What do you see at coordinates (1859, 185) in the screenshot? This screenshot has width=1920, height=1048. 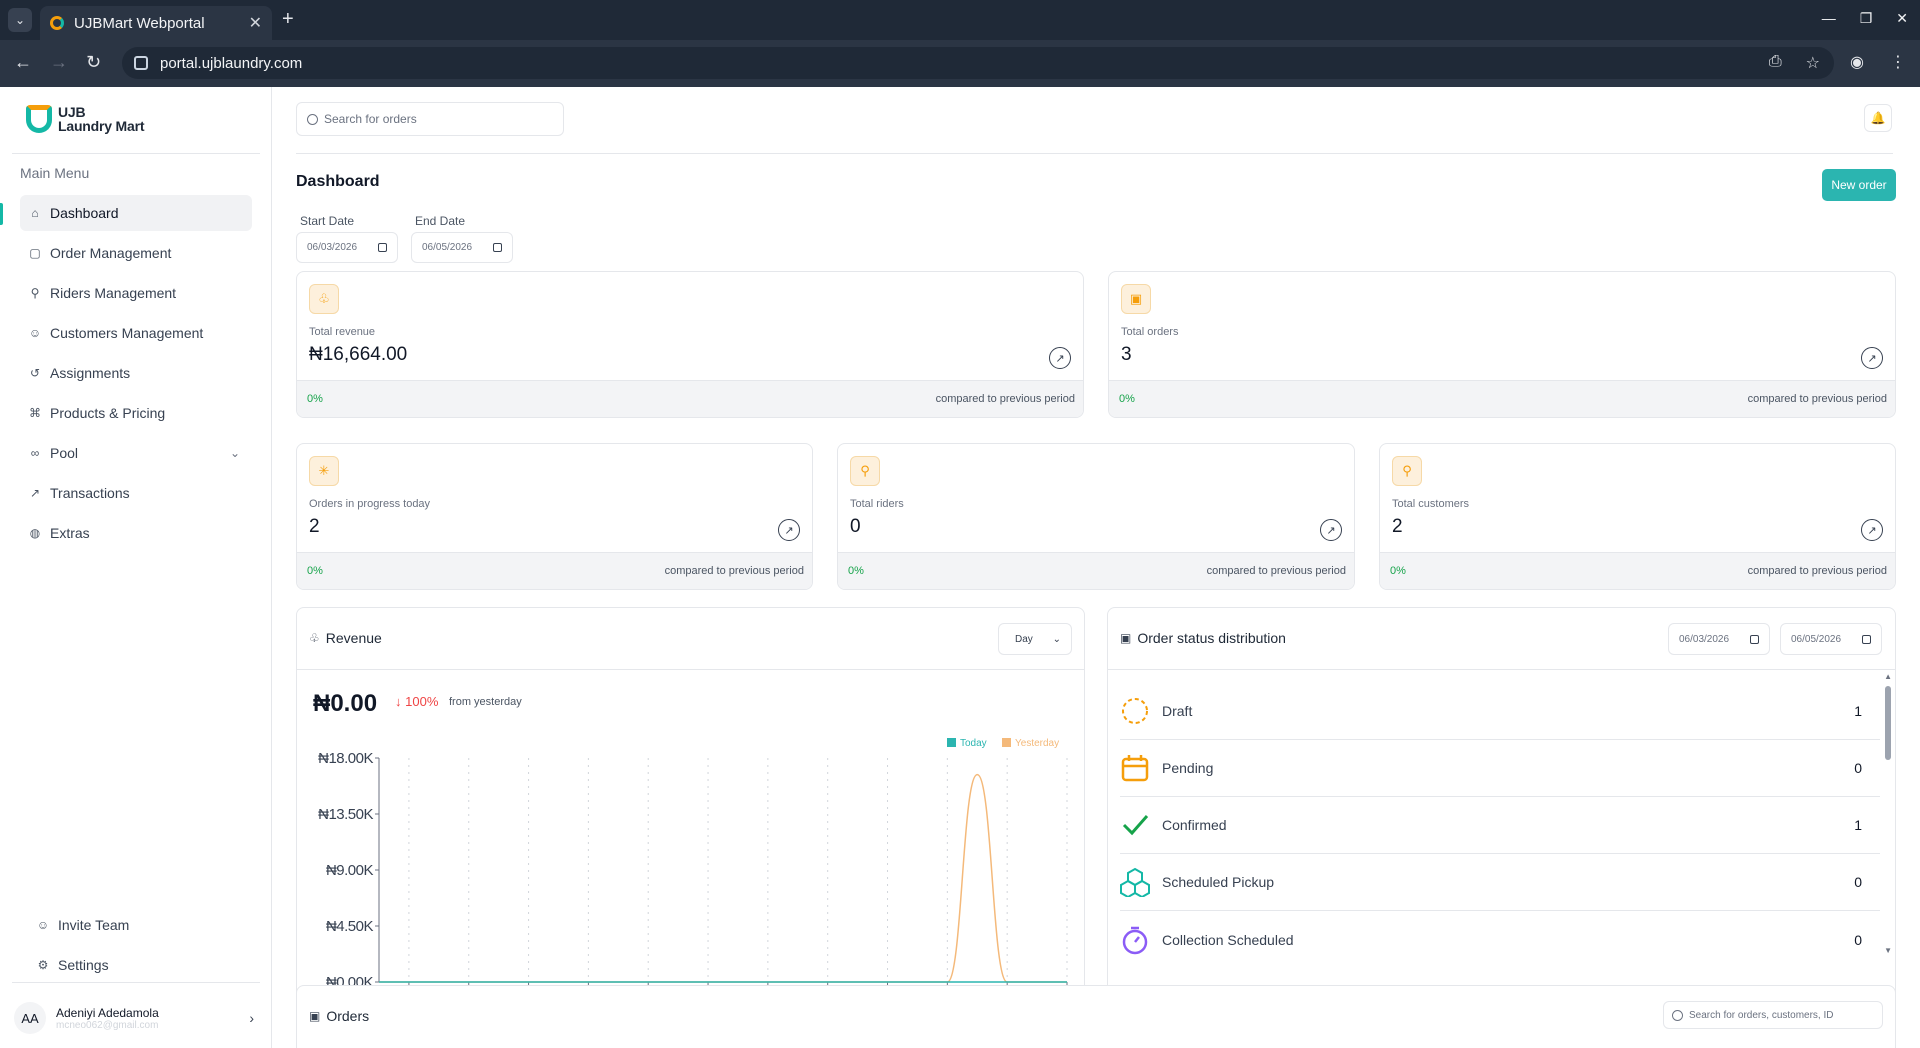 I see `new-order-button: New order` at bounding box center [1859, 185].